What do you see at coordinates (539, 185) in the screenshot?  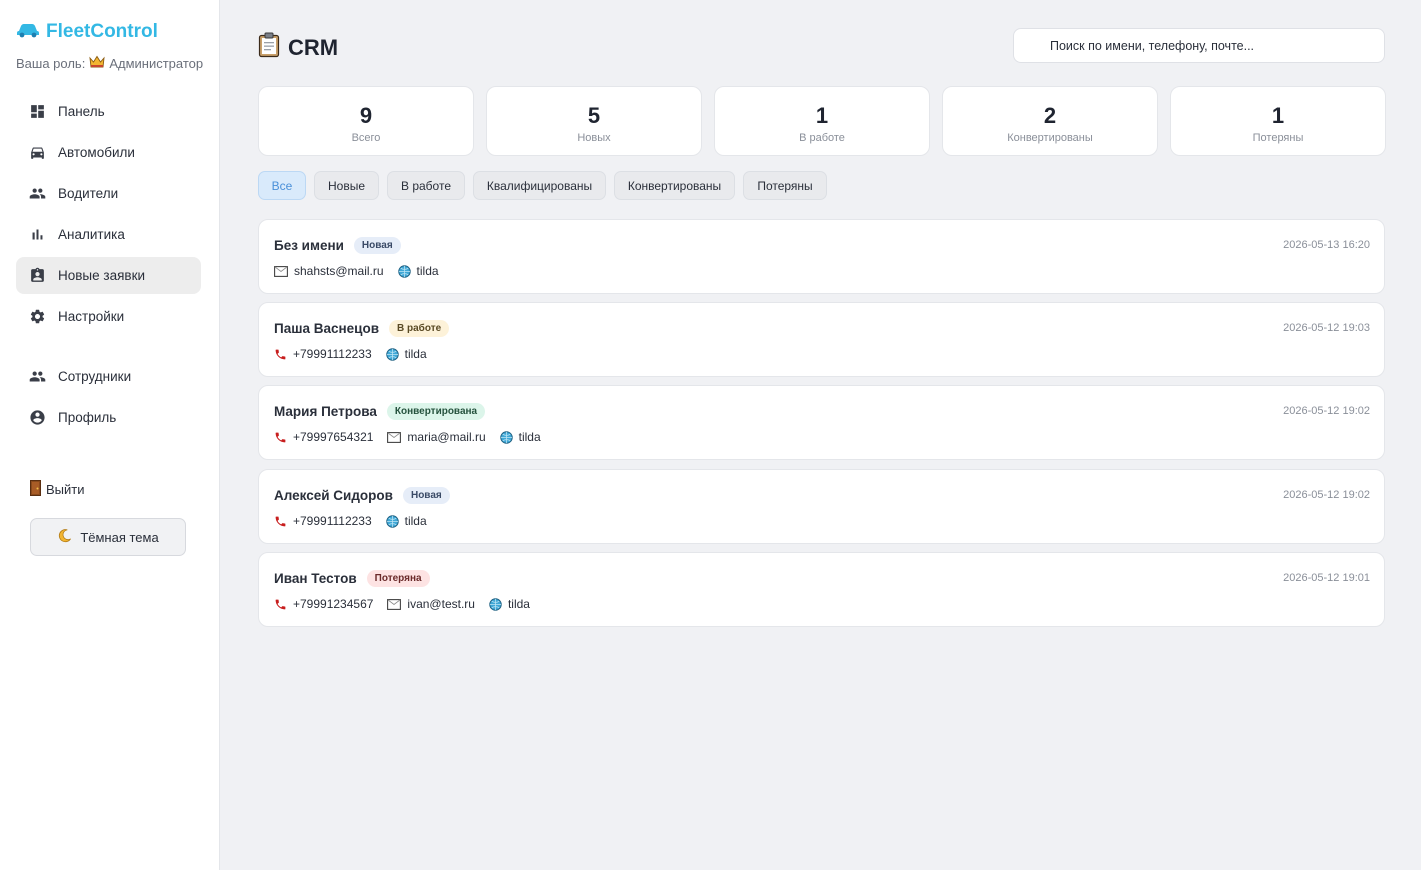 I see `filter-qualified: Квалифицированы` at bounding box center [539, 185].